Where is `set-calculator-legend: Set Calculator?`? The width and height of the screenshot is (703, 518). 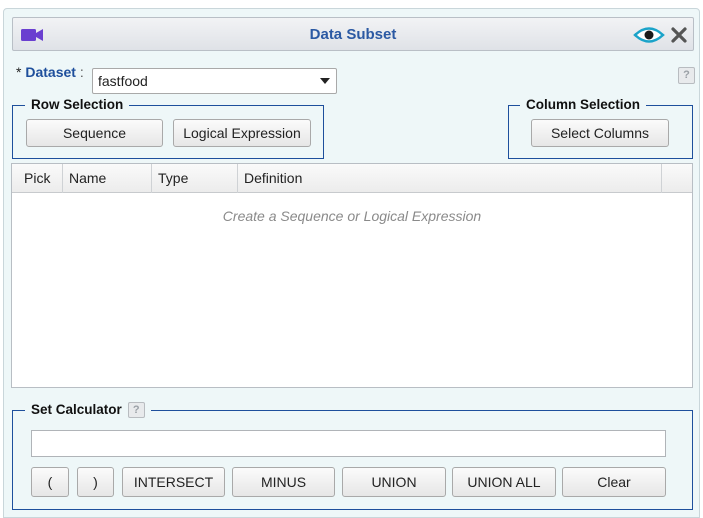
set-calculator-legend: Set Calculator? is located at coordinates (88, 410).